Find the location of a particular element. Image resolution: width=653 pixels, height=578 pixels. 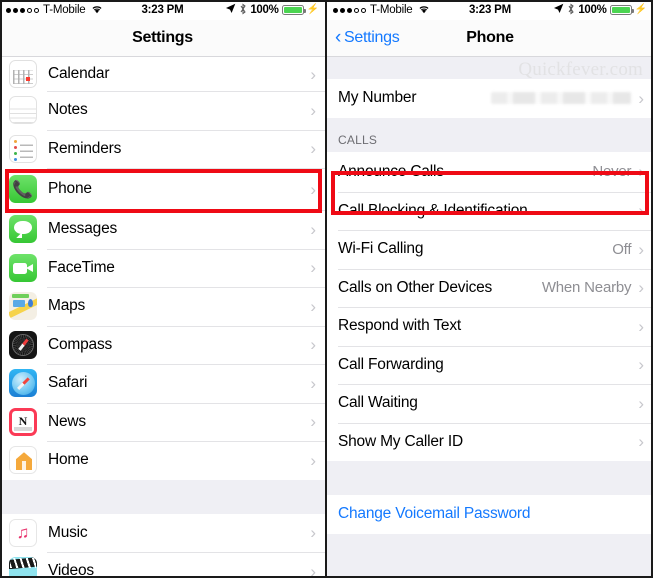

redacted-phone-number is located at coordinates (561, 98).